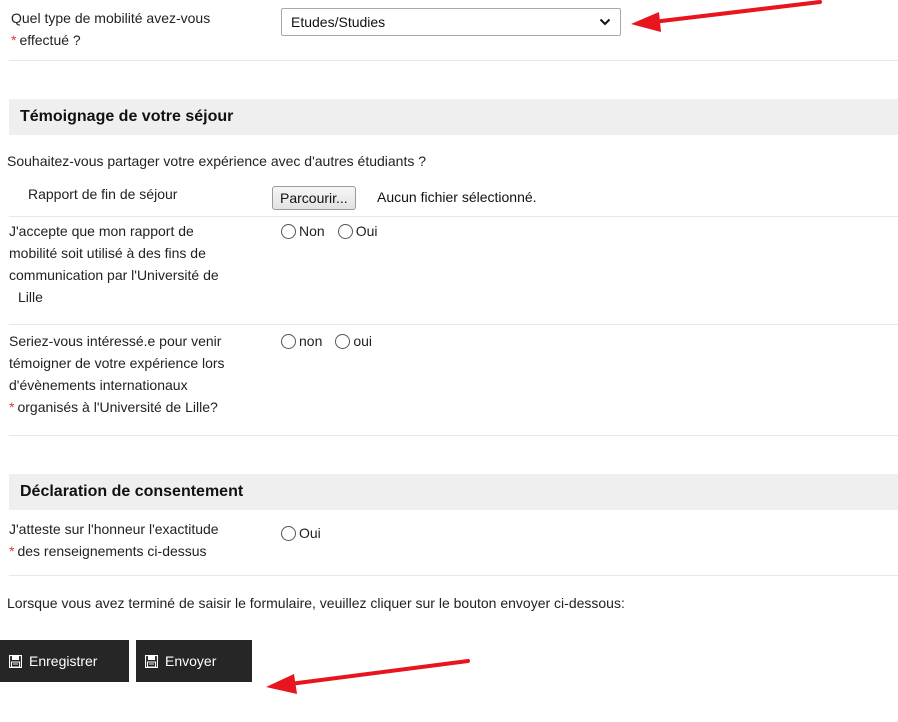 Image resolution: width=898 pixels, height=722 pixels. What do you see at coordinates (303, 231) in the screenshot?
I see `radio-consent-non: Non` at bounding box center [303, 231].